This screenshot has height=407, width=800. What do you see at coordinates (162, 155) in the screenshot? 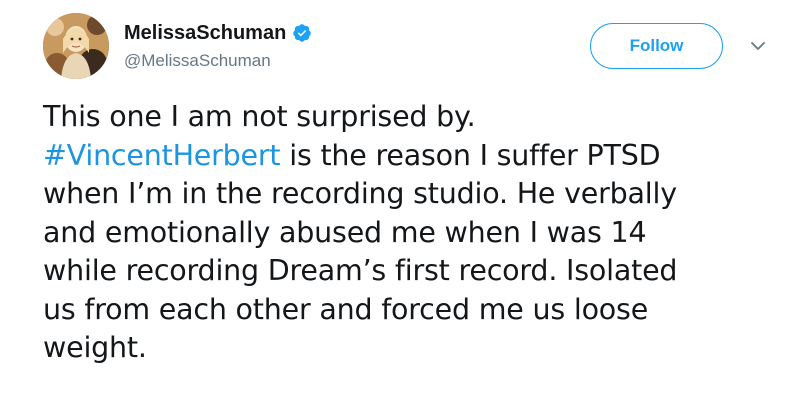
I see `hashtag-link: #VincentHerbert` at bounding box center [162, 155].